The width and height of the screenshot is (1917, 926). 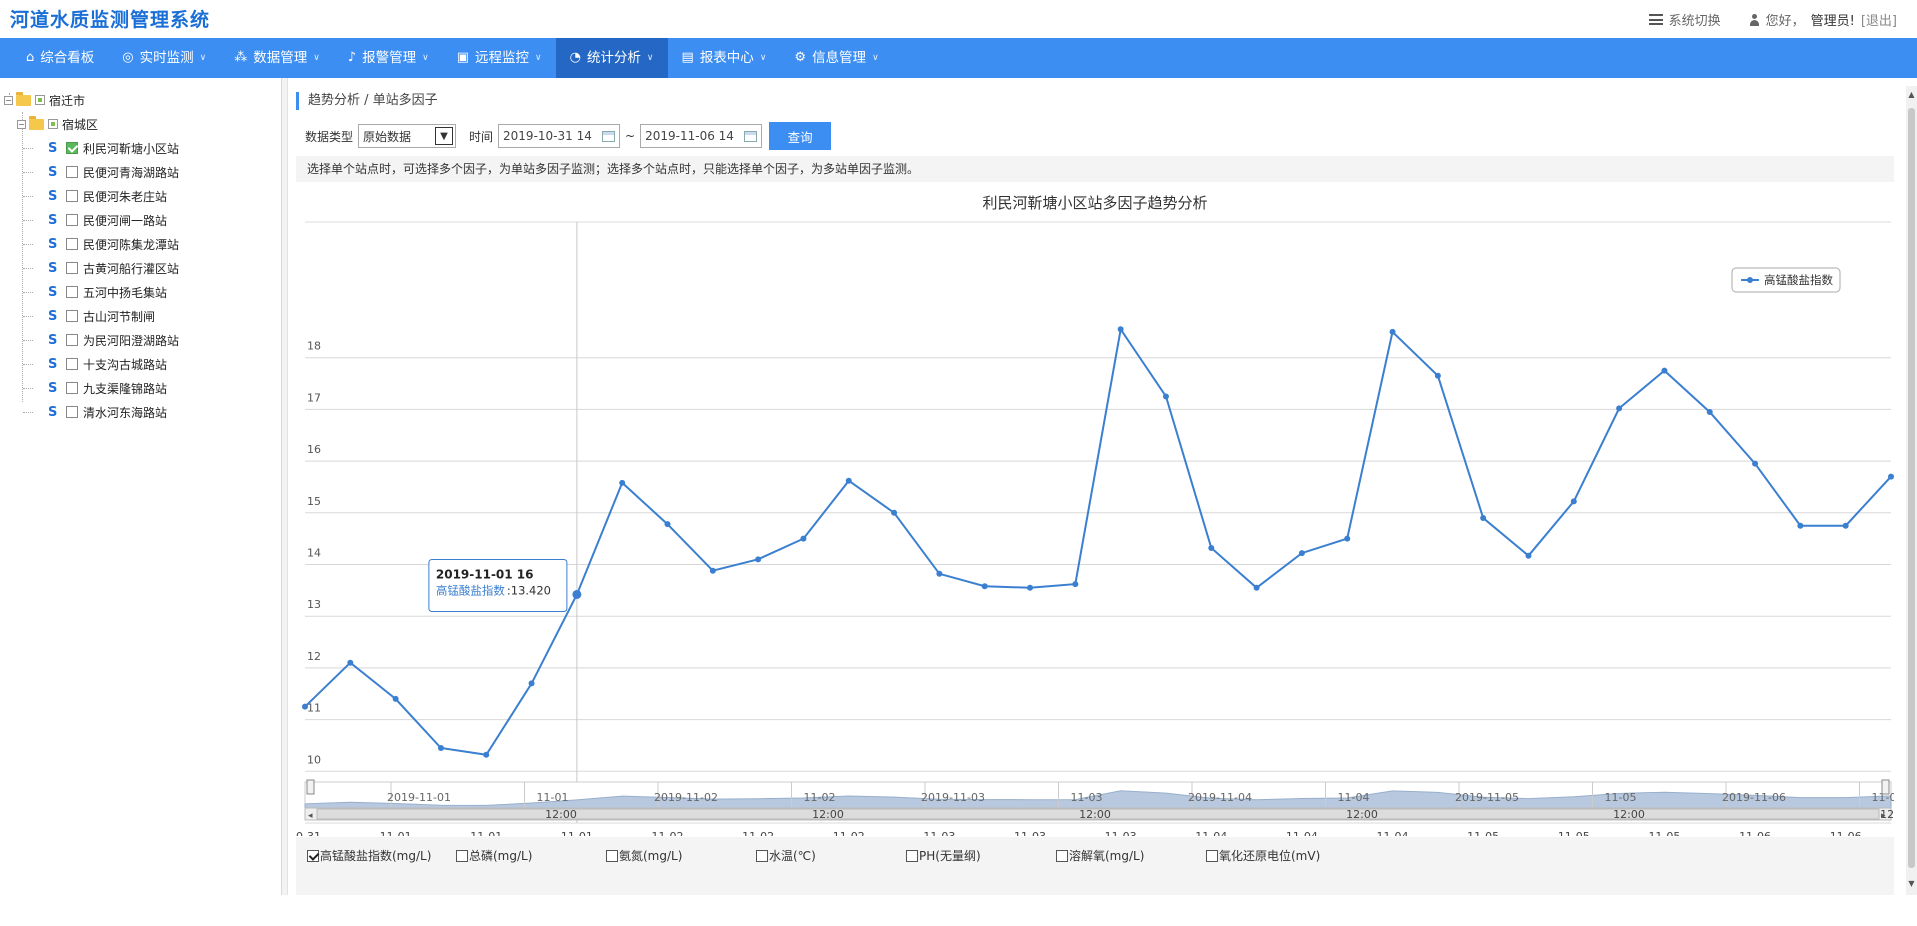 I want to click on panel-splitter, so click(x=285, y=486).